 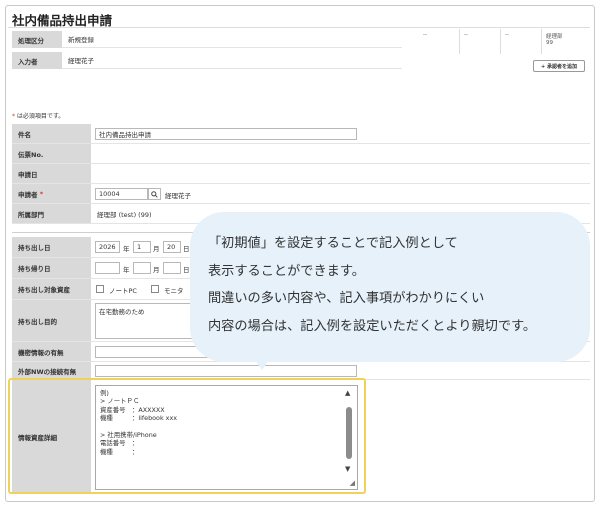 I want to click on assets-label: 持ち出し対象資産, so click(x=51, y=289).